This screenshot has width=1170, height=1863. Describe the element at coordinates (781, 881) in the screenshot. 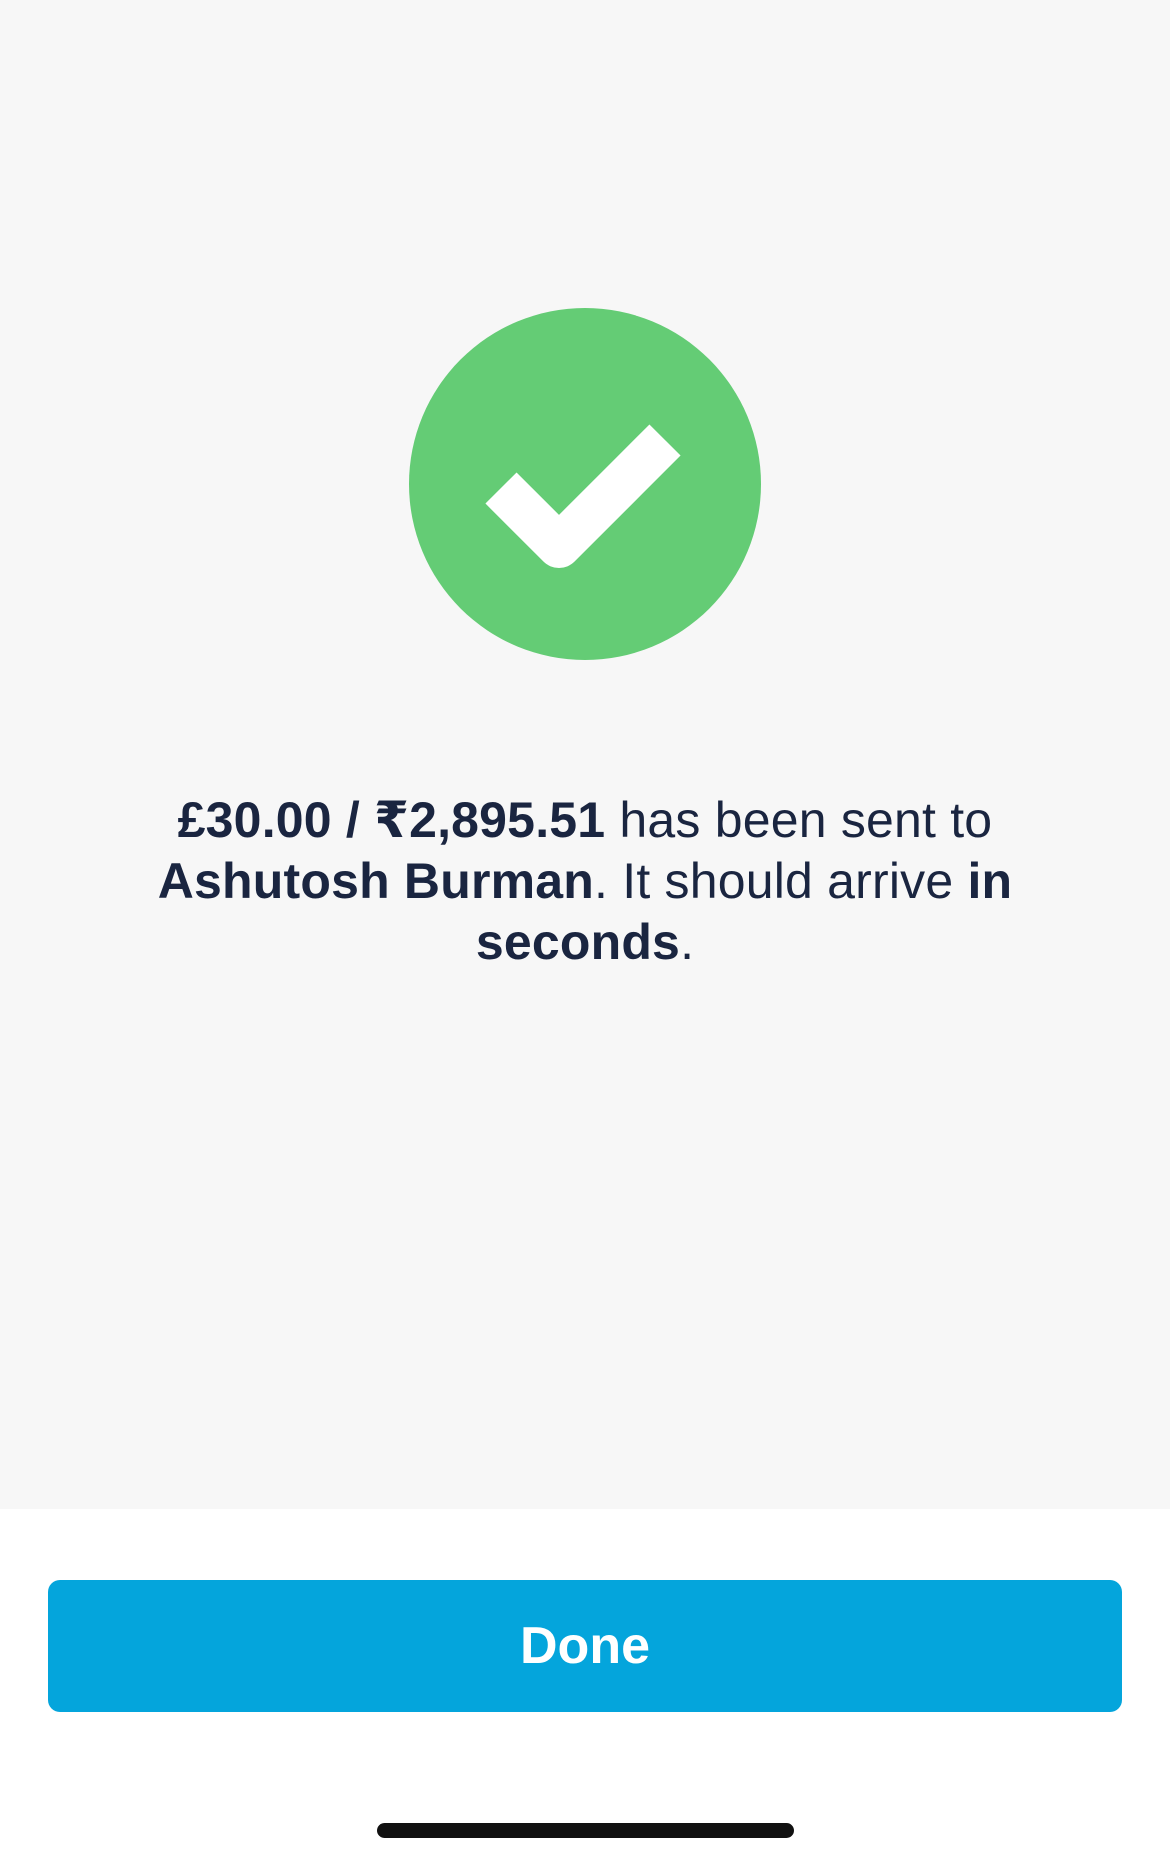

I see `arrival-text: . It should arrive` at that location.